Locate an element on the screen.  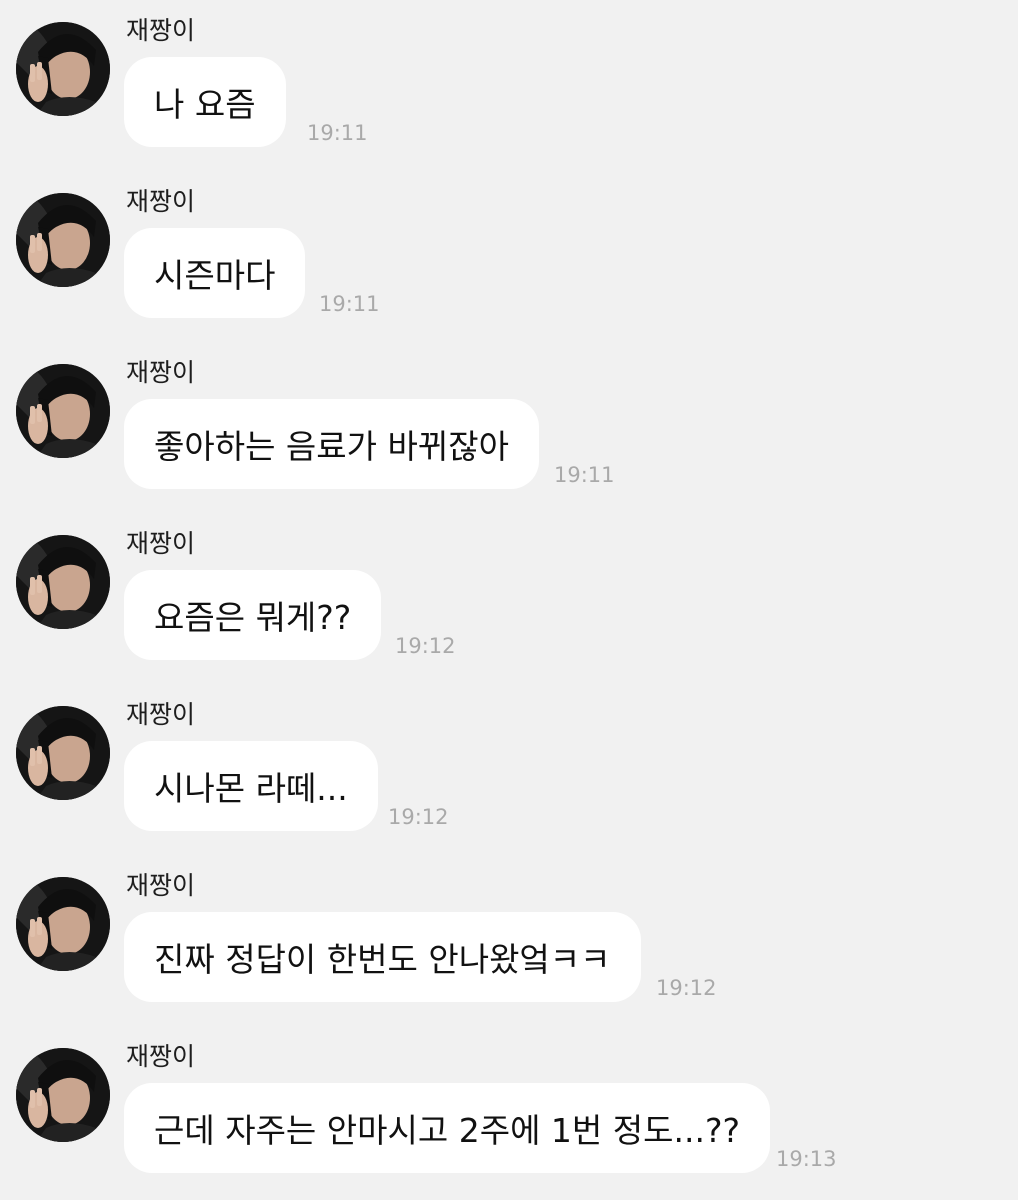
message-row: 재짱이 시즌마다 19:11 is located at coordinates (509, 256).